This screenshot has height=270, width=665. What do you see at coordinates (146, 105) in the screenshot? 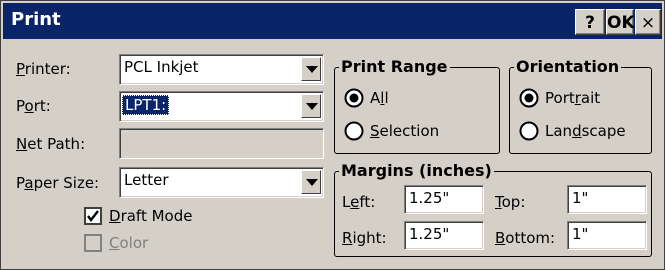
I see `port-value: LPT1:` at bounding box center [146, 105].